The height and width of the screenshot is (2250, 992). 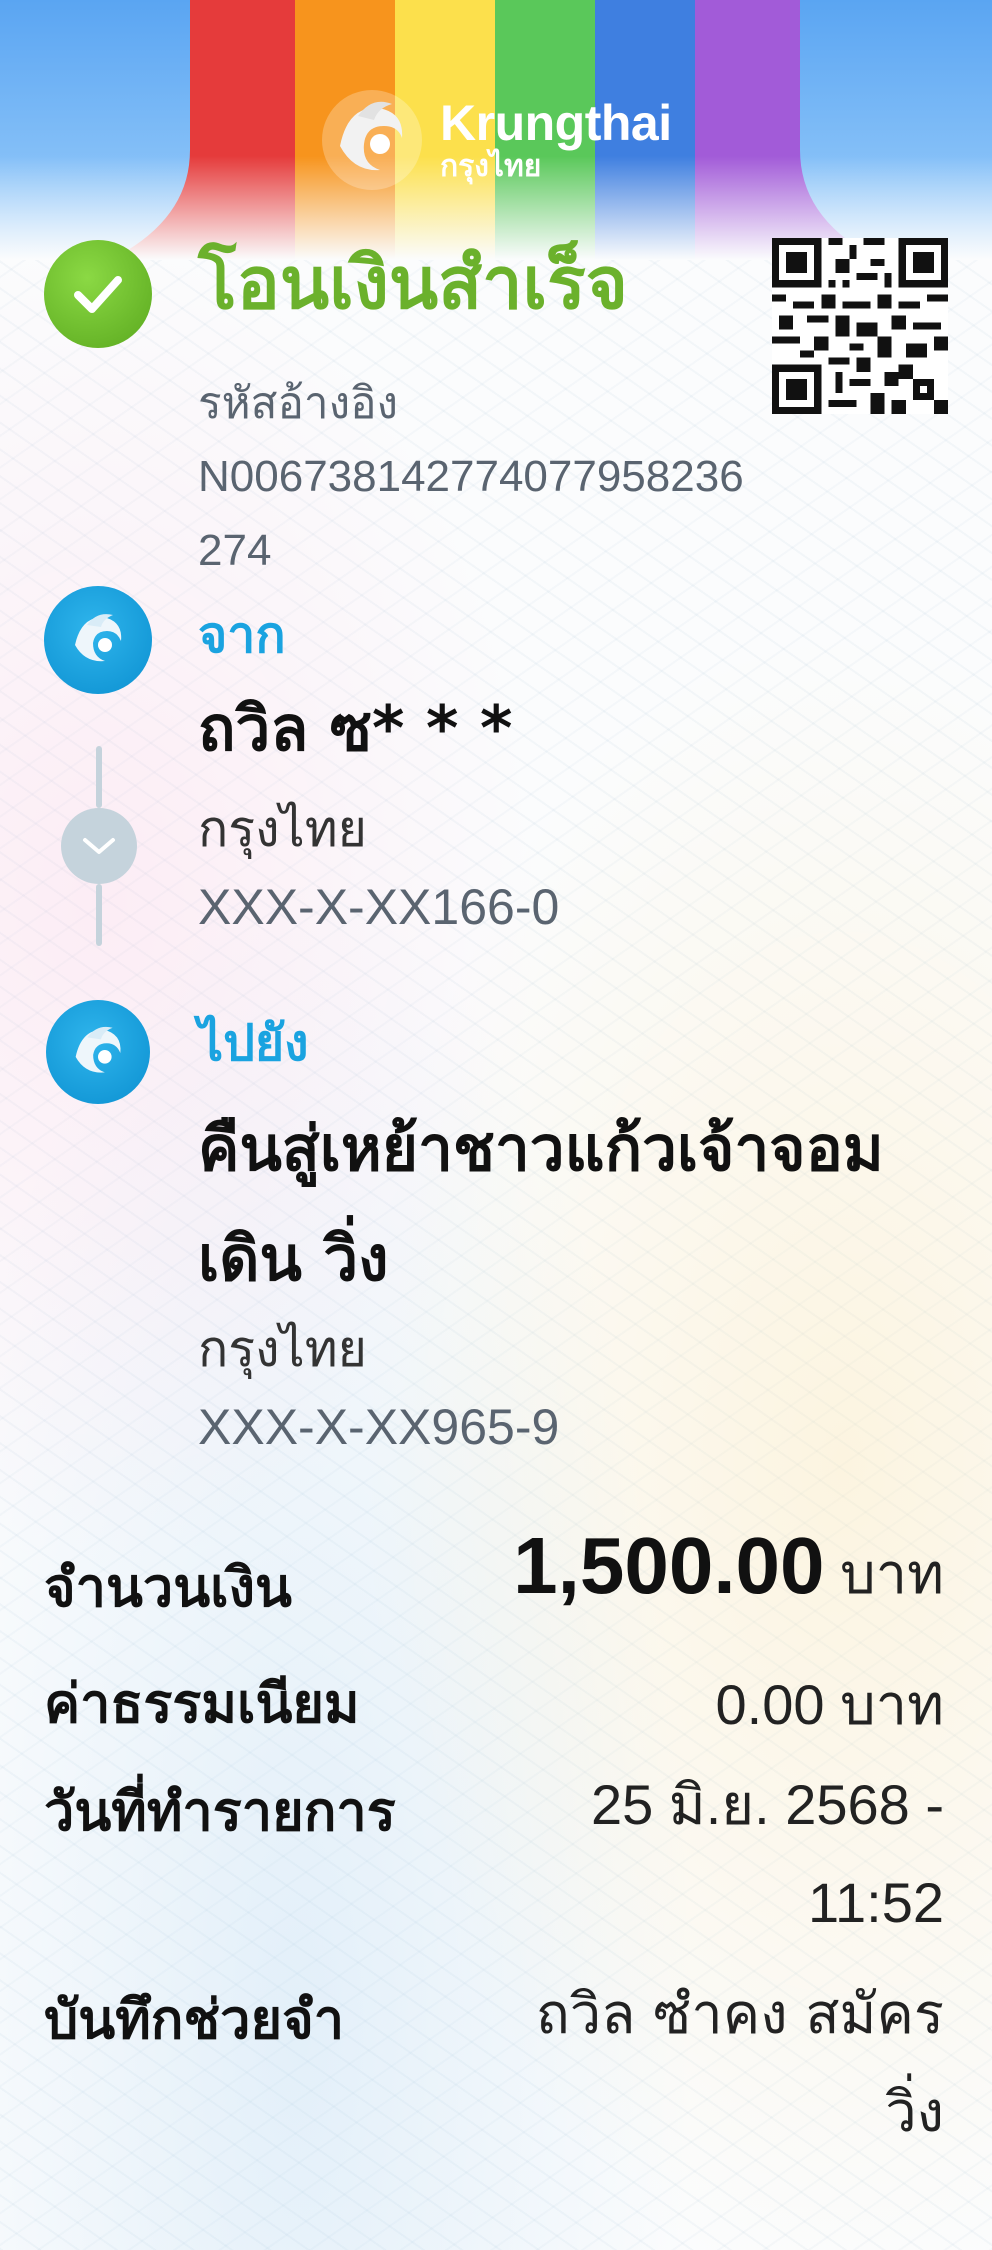 I want to click on recipient-name: คืนสู่เหย้าชาวแก้วเจ้าจอม เดิน วิ่ง, so click(x=541, y=1203).